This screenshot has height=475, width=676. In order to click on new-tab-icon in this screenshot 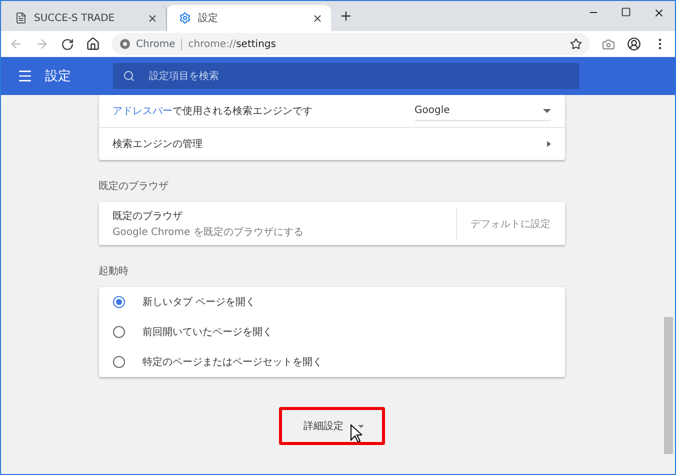, I will do `click(346, 16)`.